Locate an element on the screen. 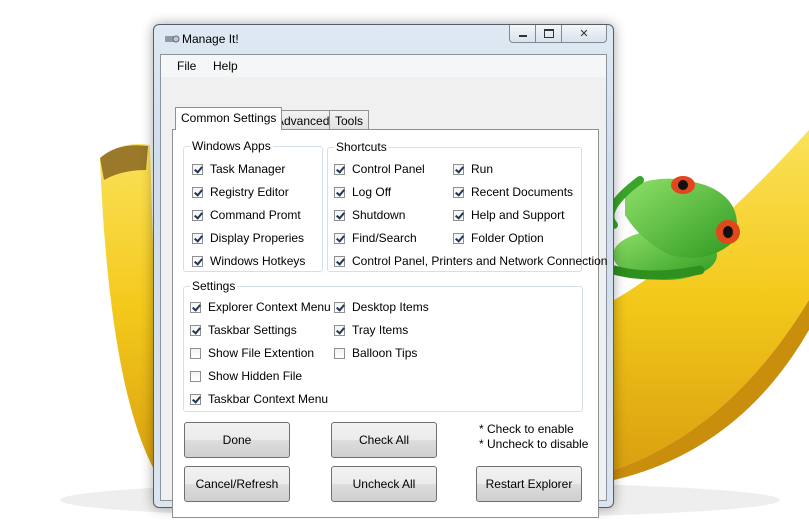 The height and width of the screenshot is (529, 809). checkbox-shutdown: Shutdown is located at coordinates (369, 215).